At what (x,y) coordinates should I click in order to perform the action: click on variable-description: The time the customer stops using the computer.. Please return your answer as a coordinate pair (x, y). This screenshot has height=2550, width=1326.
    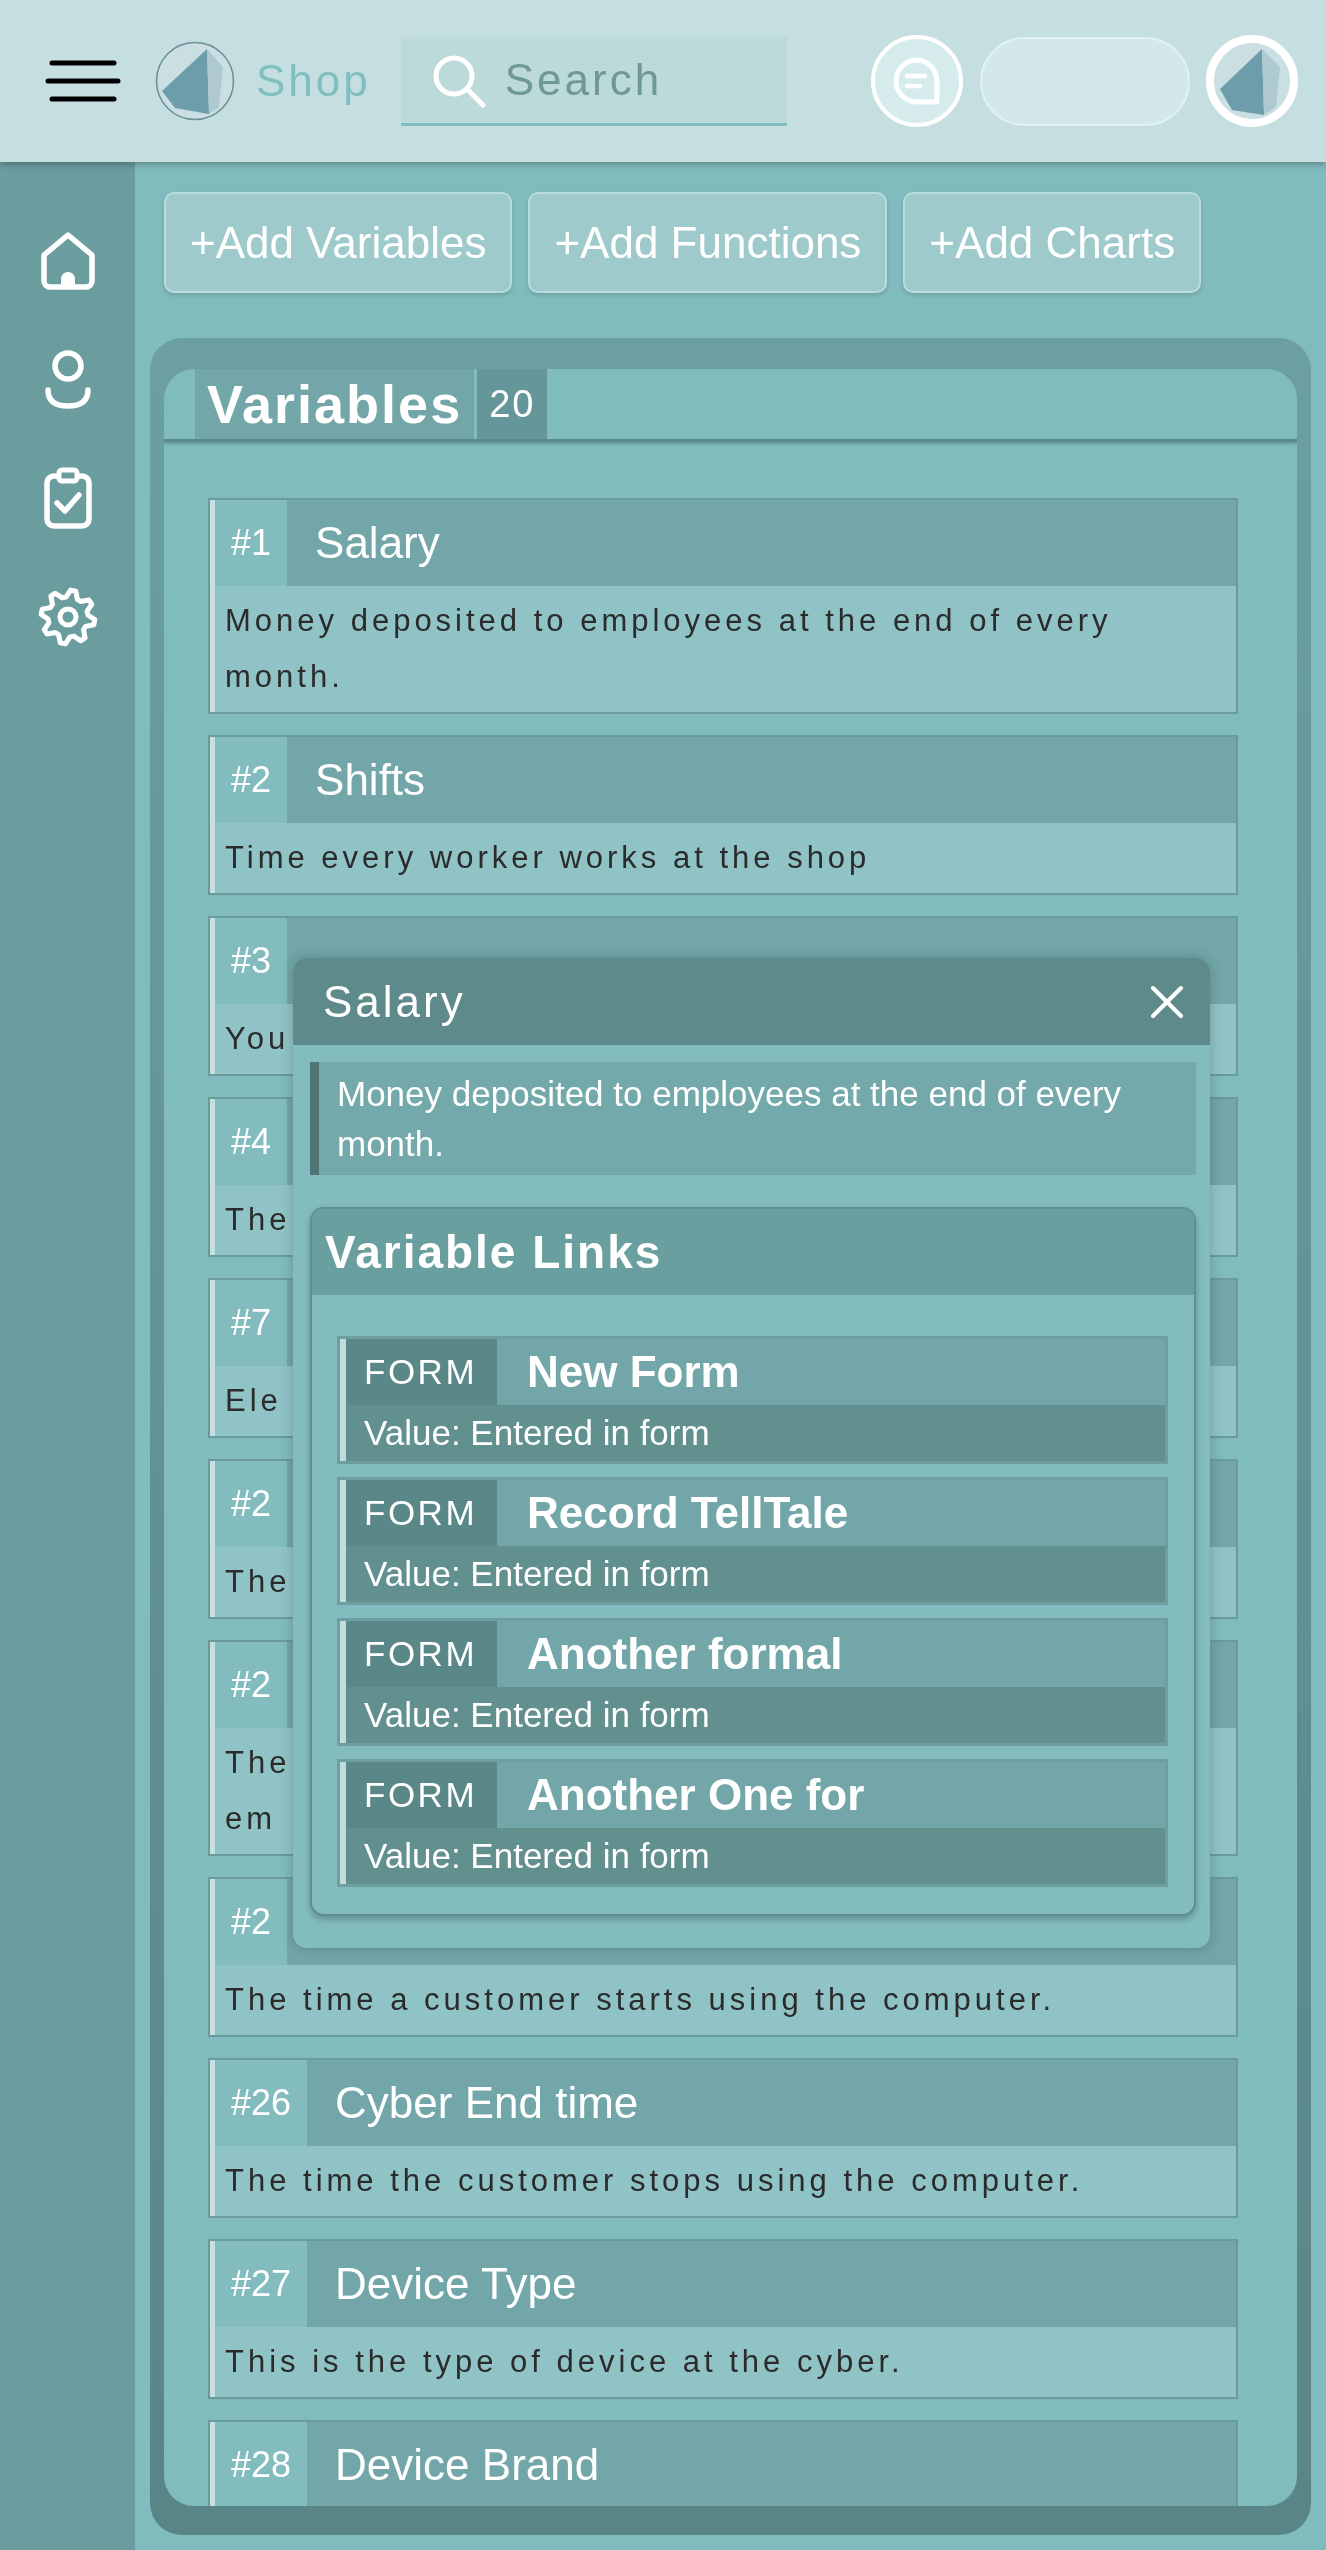
    Looking at the image, I should click on (725, 2181).